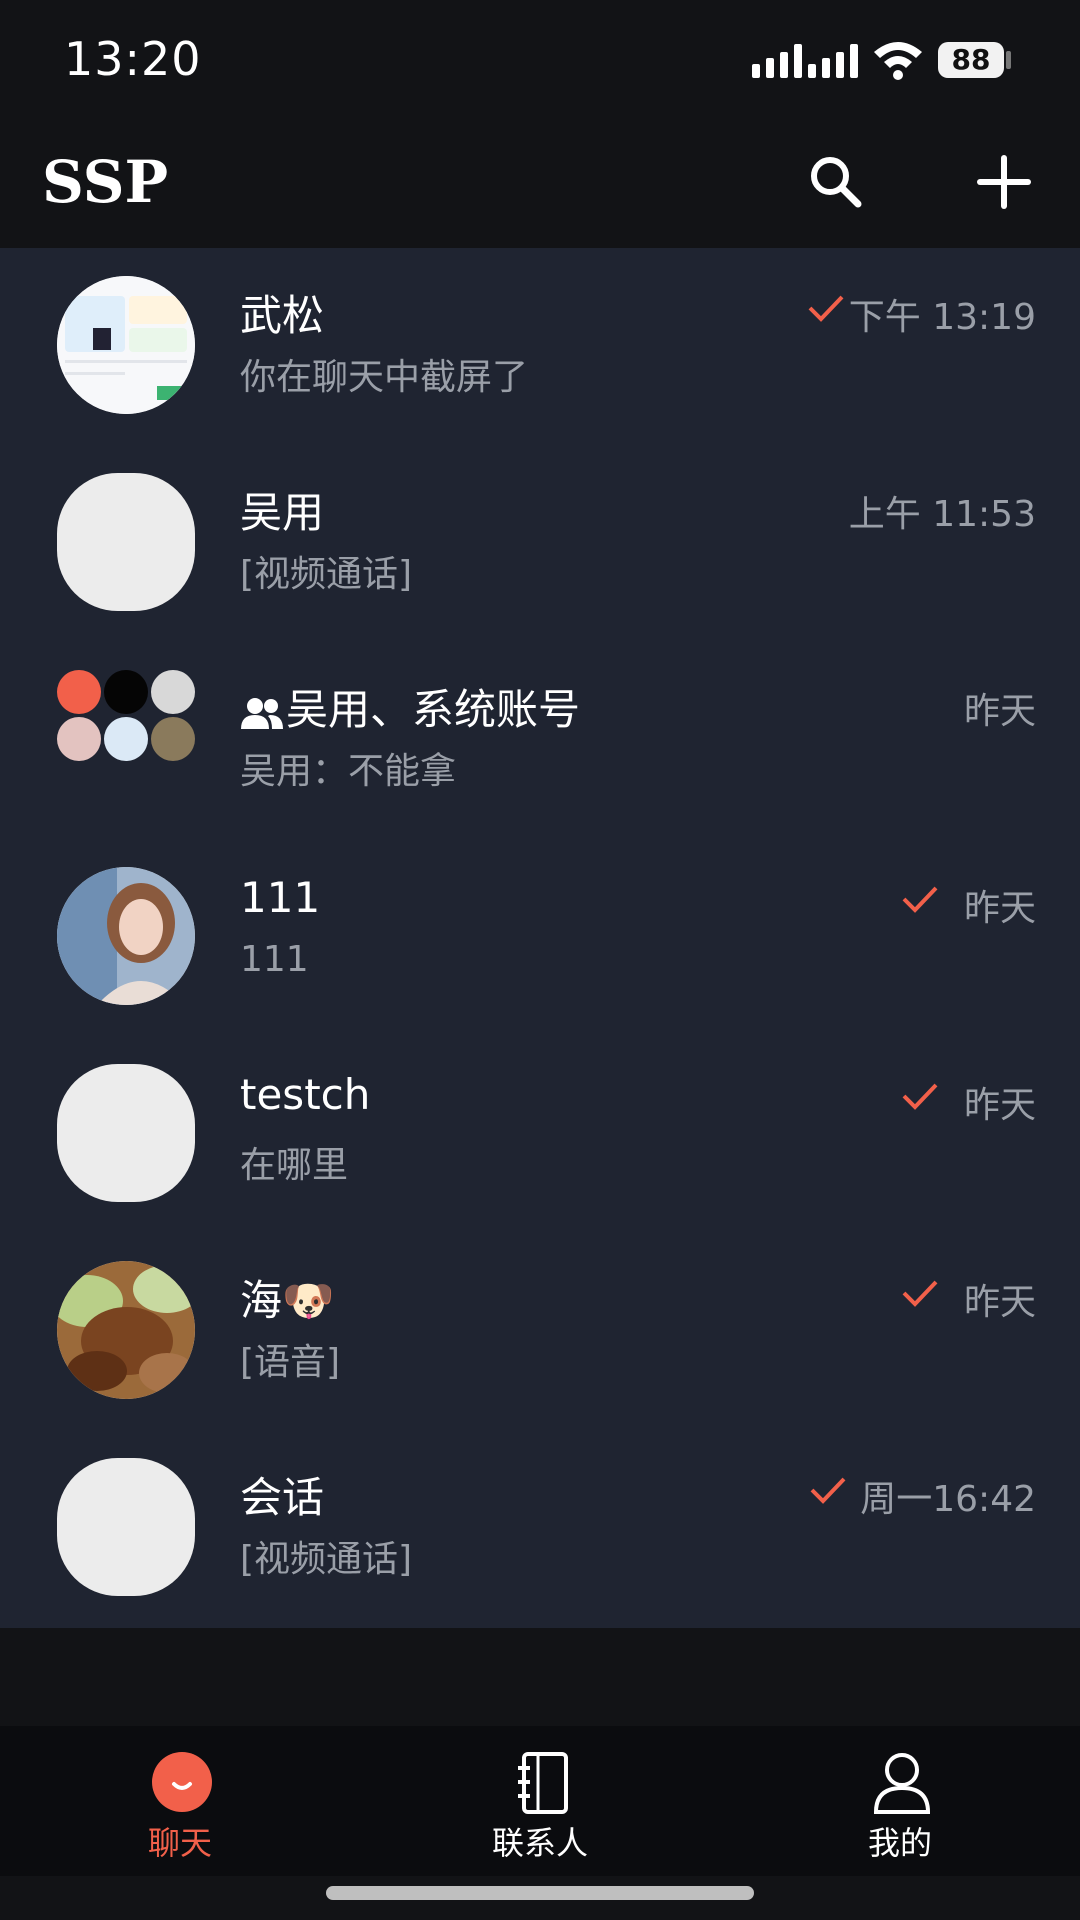  What do you see at coordinates (282, 315) in the screenshot?
I see `chat-name: 武松` at bounding box center [282, 315].